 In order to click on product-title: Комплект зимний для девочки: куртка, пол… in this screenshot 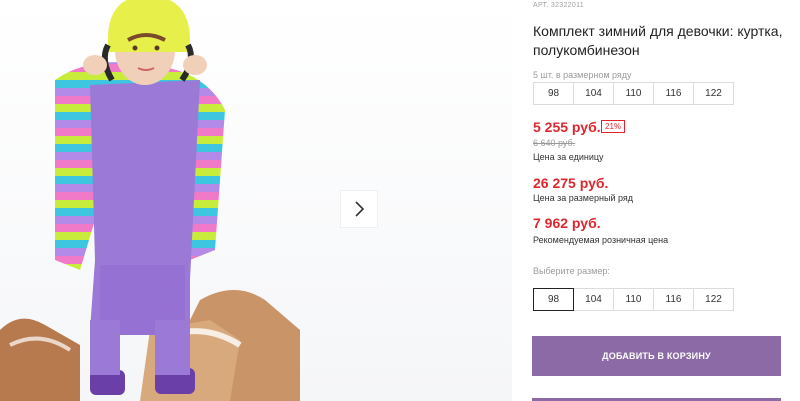, I will do `click(658, 40)`.